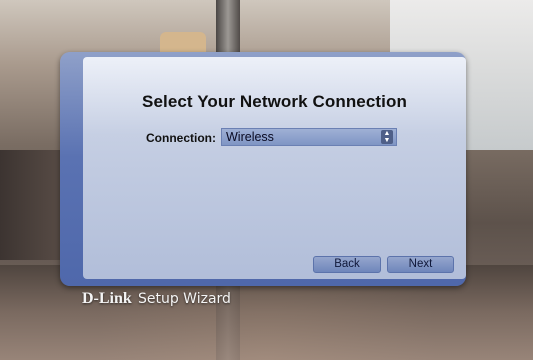 This screenshot has width=533, height=360. Describe the element at coordinates (107, 298) in the screenshot. I see `dlink-logo: D-Link` at that location.